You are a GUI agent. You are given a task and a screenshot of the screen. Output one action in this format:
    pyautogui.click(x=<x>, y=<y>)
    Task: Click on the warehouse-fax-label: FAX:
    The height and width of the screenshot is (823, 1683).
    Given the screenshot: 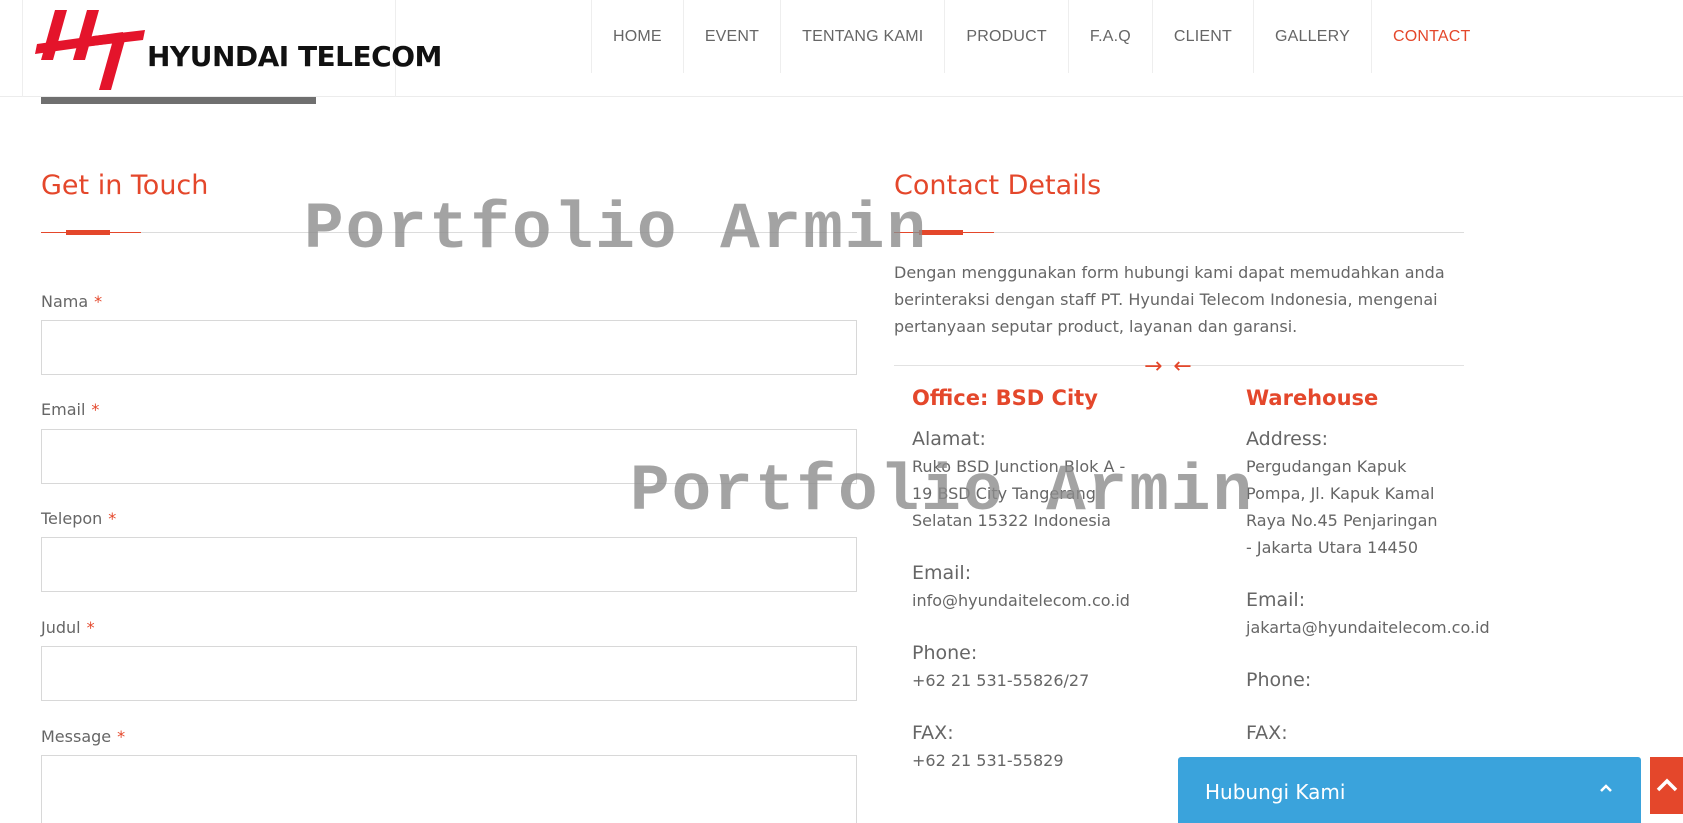 What is the action you would take?
    pyautogui.click(x=1267, y=733)
    